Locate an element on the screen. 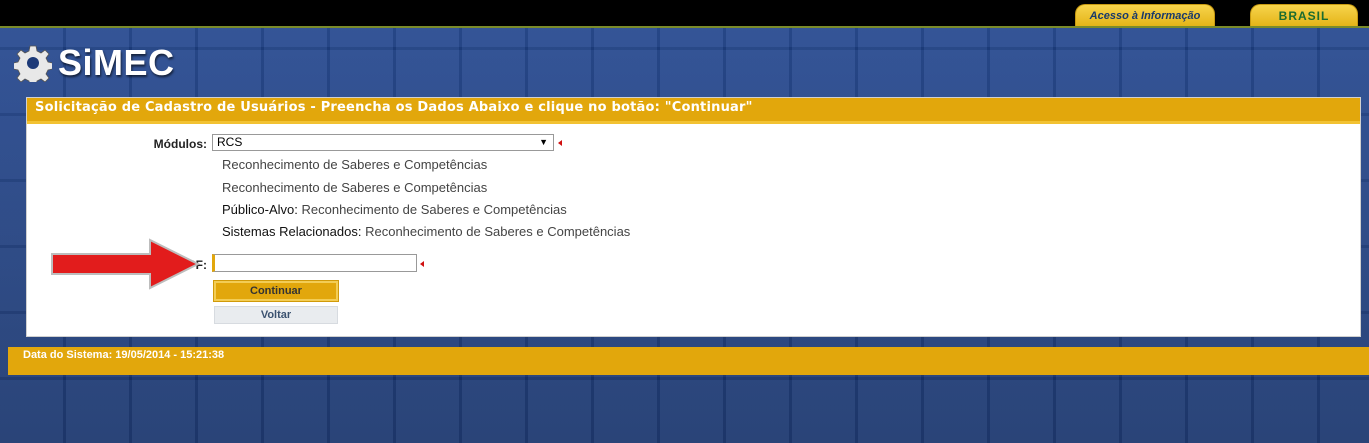  module-description-2: Reconhecimento de Saberes e Competências is located at coordinates (355, 187).